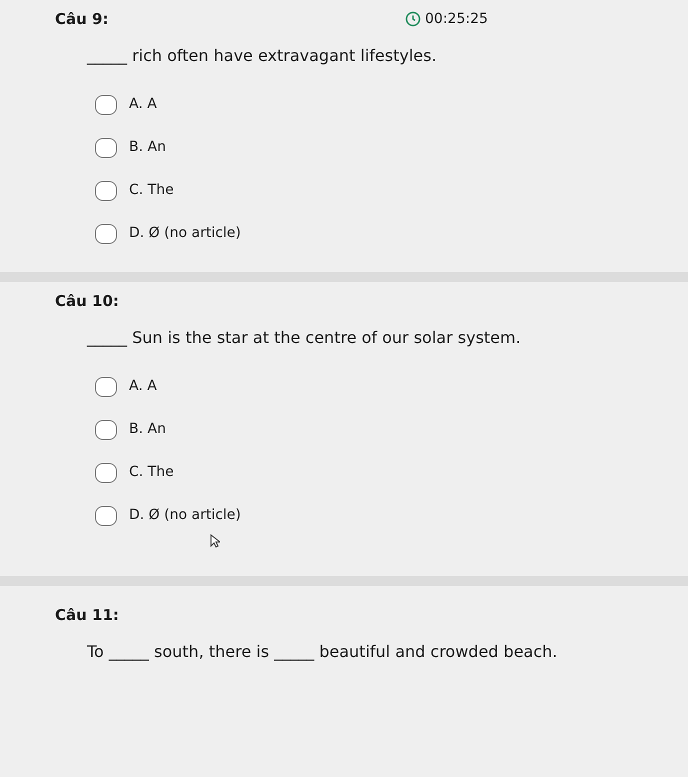 This screenshot has height=777, width=688. Describe the element at coordinates (413, 19) in the screenshot. I see `clock-icon` at that location.